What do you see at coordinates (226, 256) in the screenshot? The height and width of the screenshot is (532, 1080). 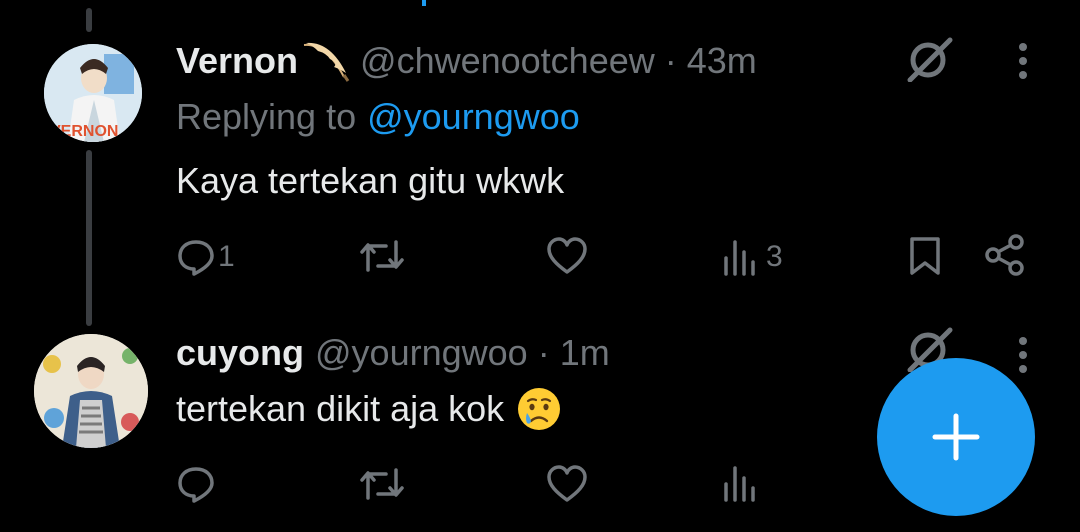 I see `reply-count: 1` at bounding box center [226, 256].